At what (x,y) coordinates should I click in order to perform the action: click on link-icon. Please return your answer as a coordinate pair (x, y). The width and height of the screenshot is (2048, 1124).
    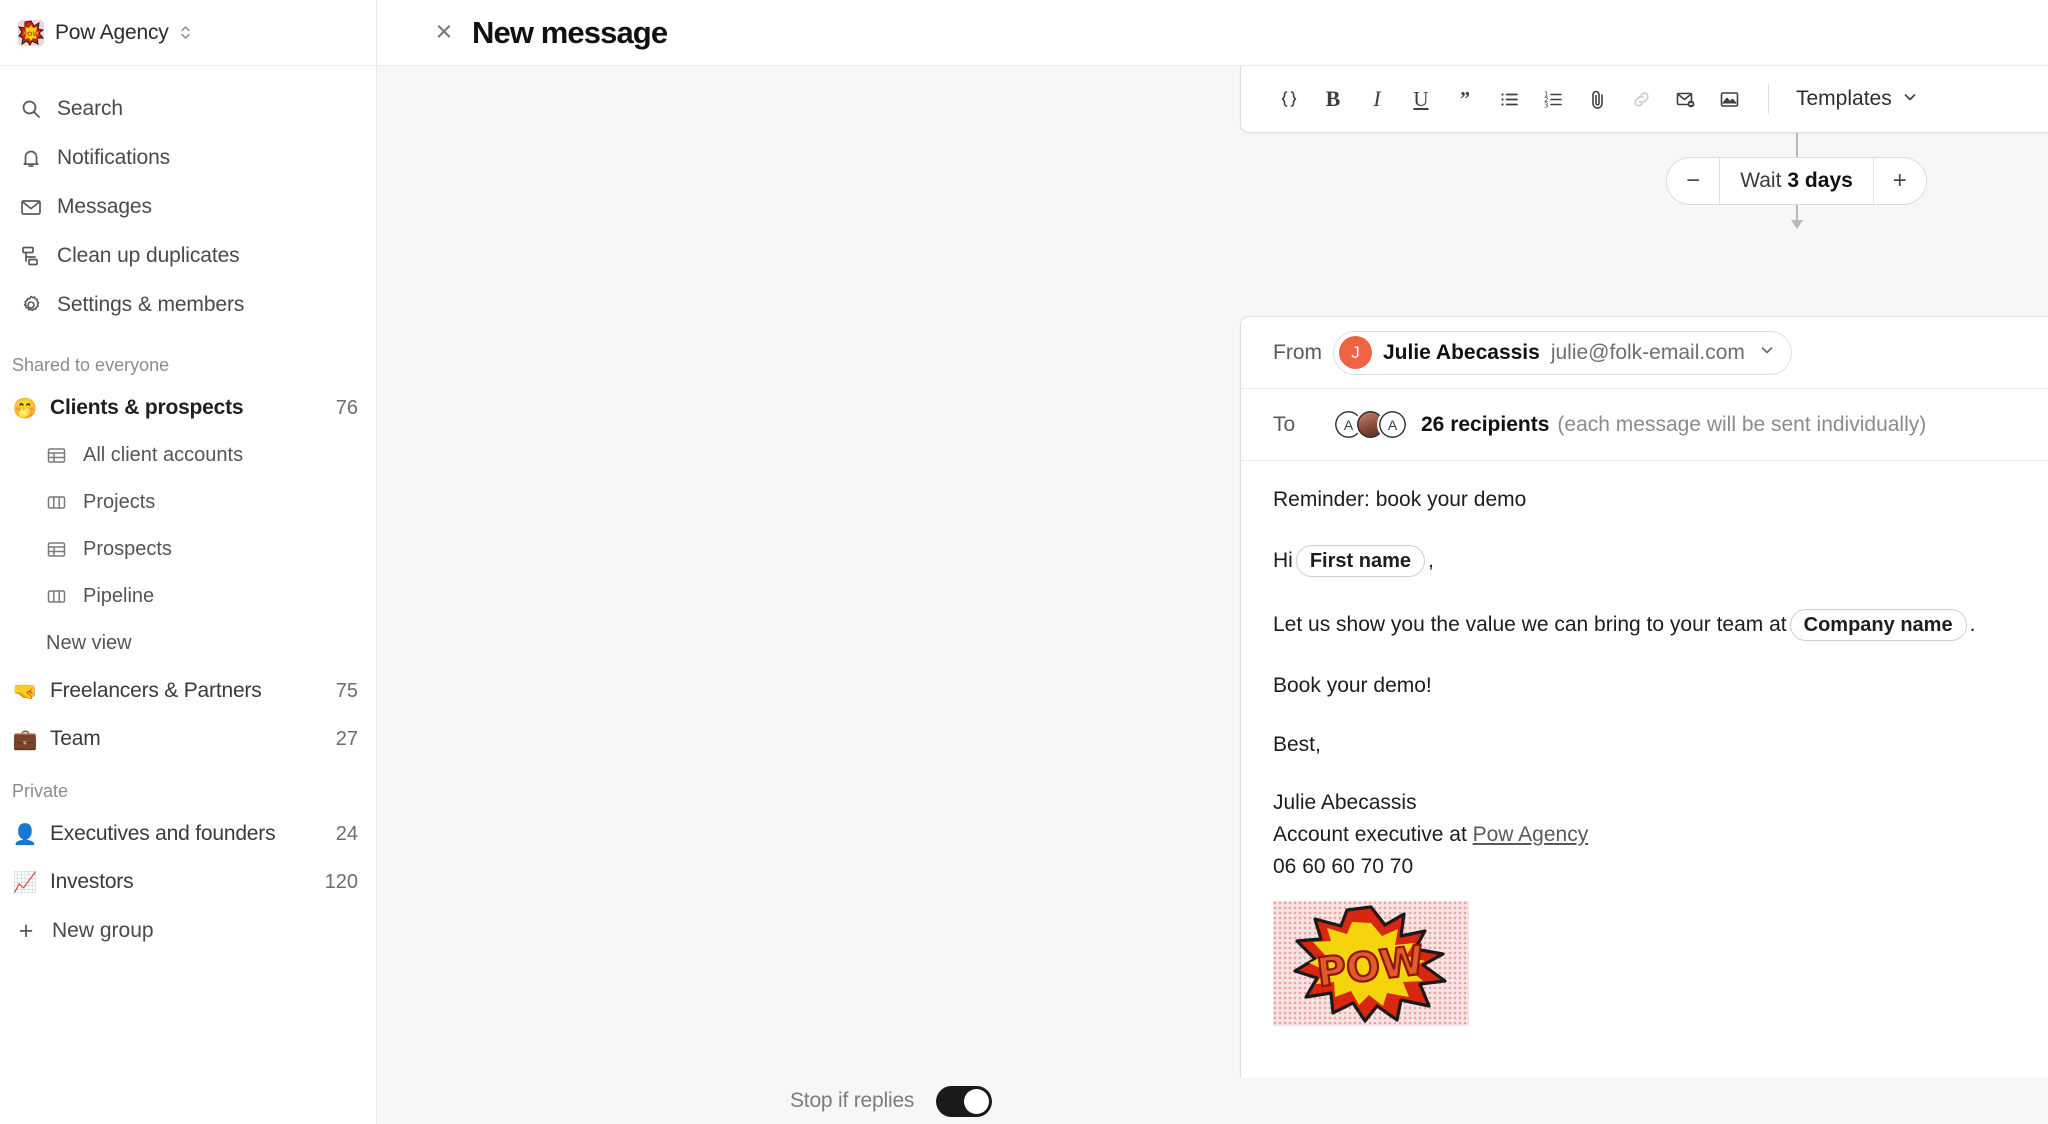
    Looking at the image, I should click on (1641, 99).